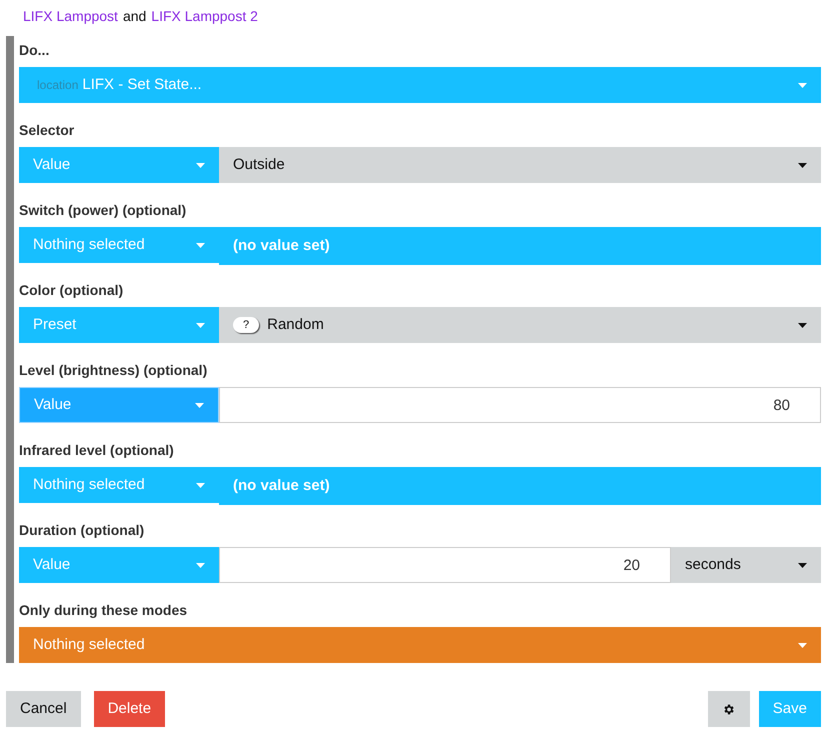 This screenshot has height=729, width=831. Describe the element at coordinates (789, 709) in the screenshot. I see `save-button: Save` at that location.